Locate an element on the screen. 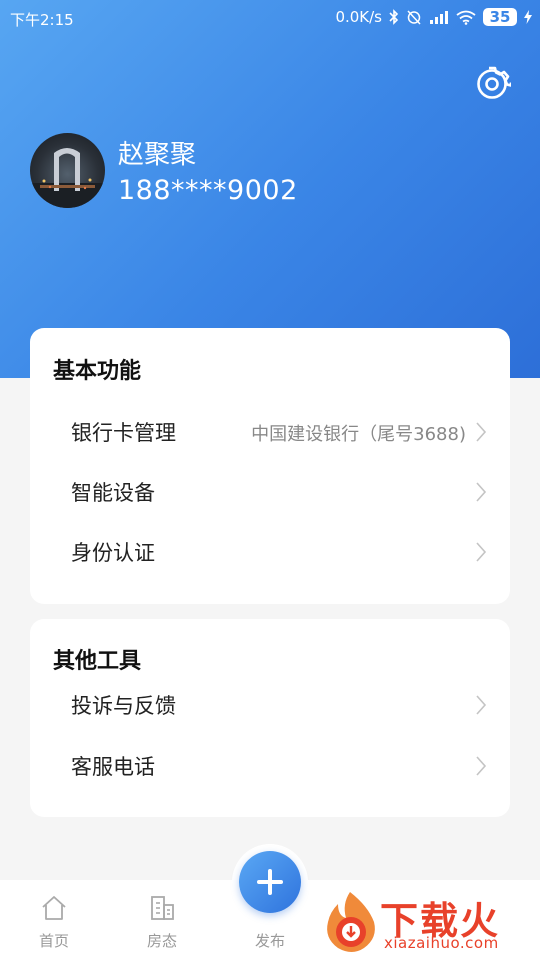  complaint-feedback-label: 投诉与反馈 is located at coordinates (123, 706).